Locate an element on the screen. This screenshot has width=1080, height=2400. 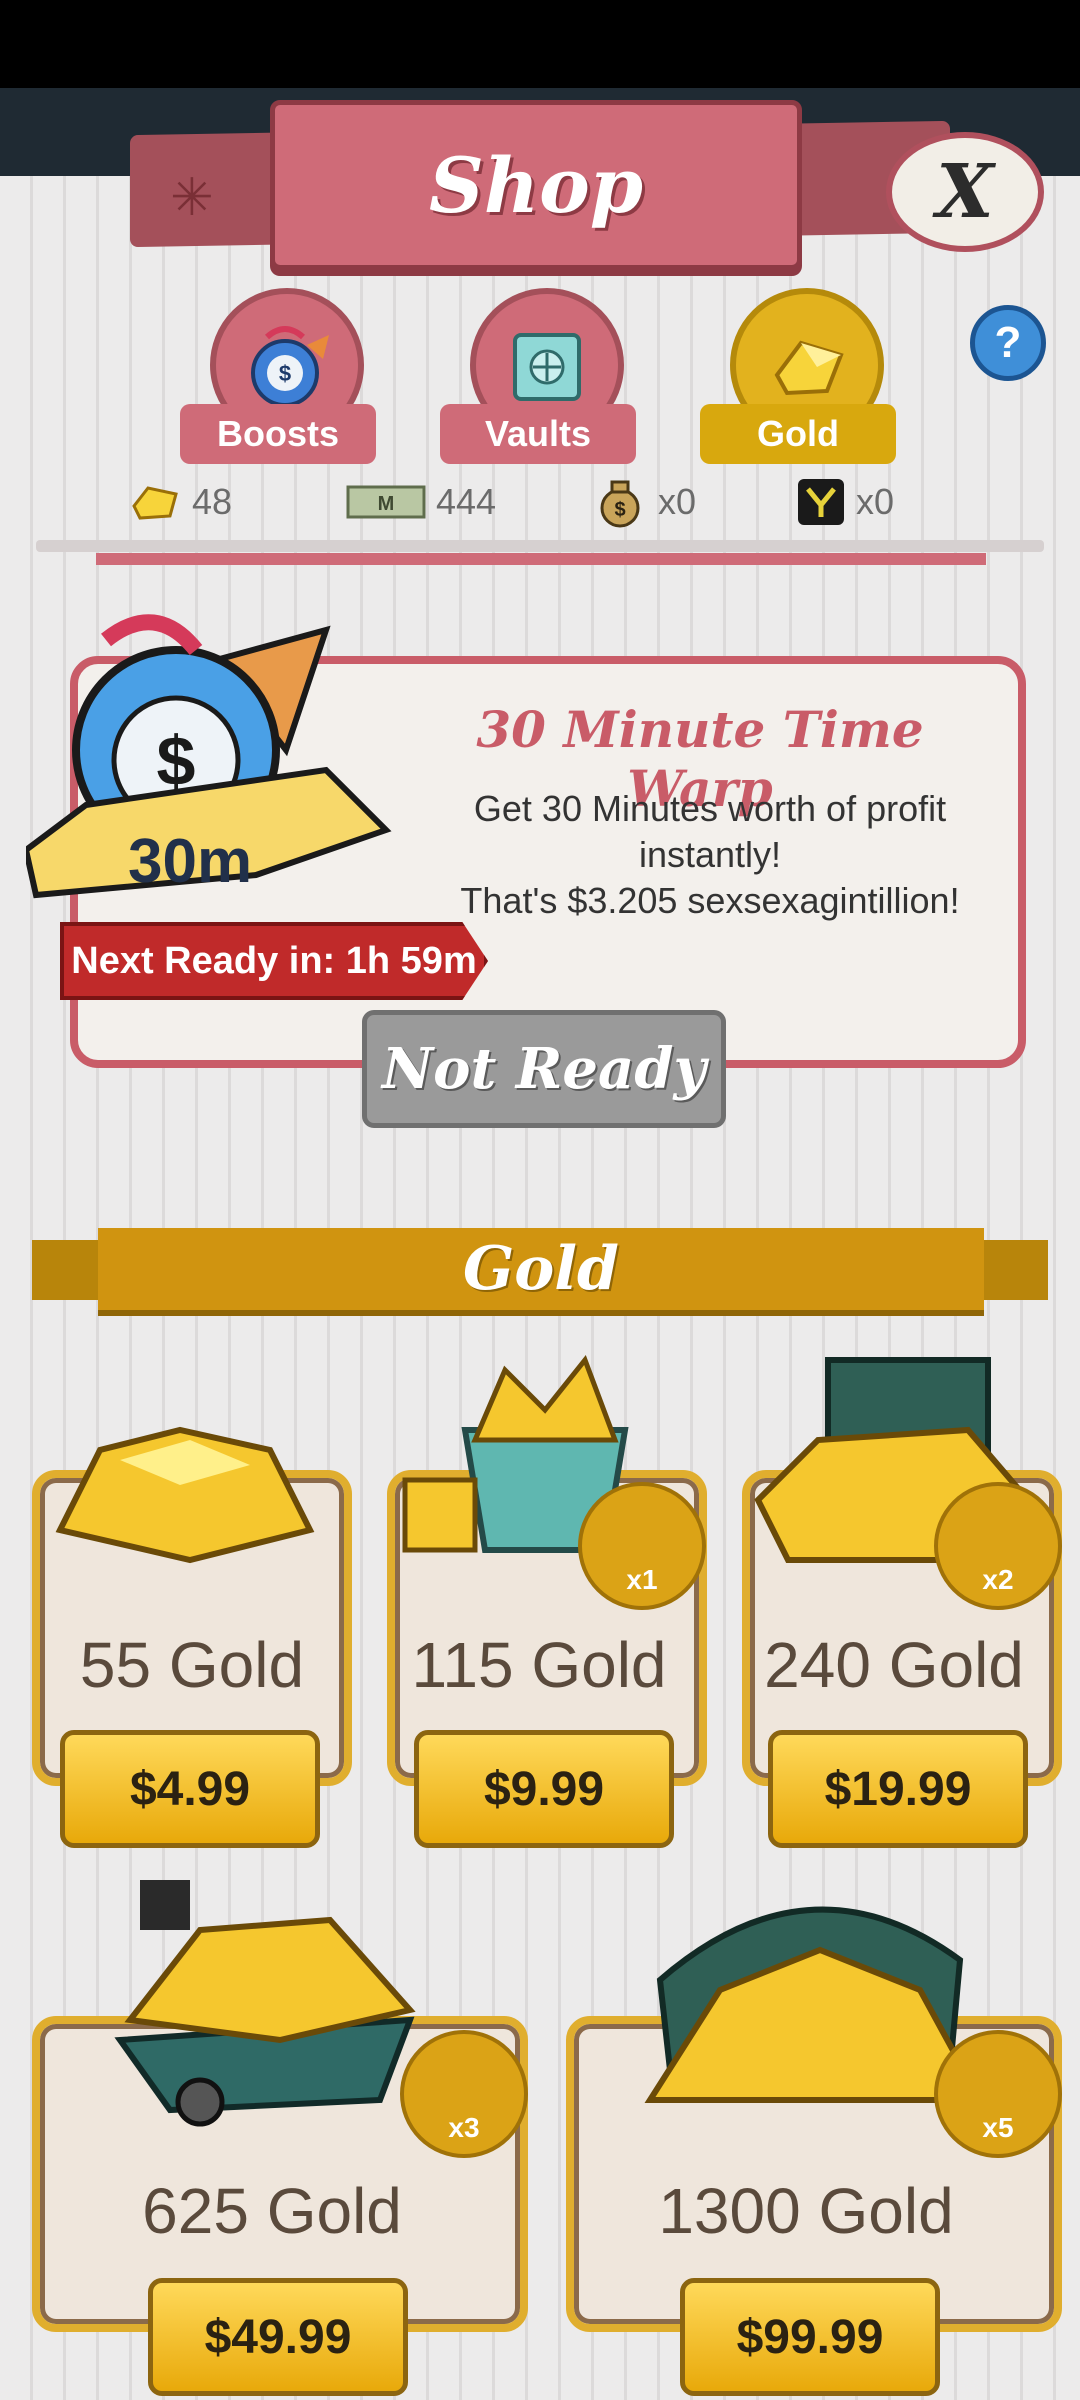
tab-boosts-label: Boosts is located at coordinates (278, 434).